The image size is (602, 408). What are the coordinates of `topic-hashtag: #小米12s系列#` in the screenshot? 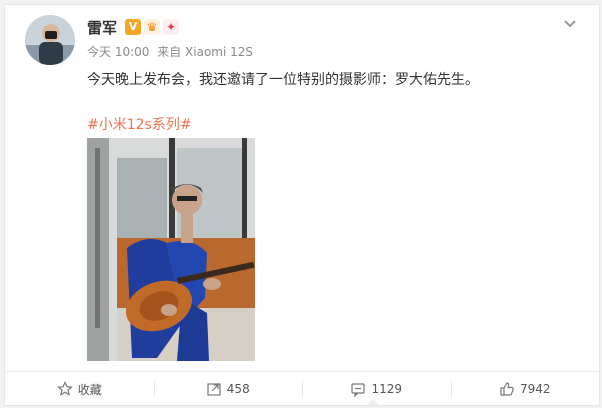 It's located at (139, 125).